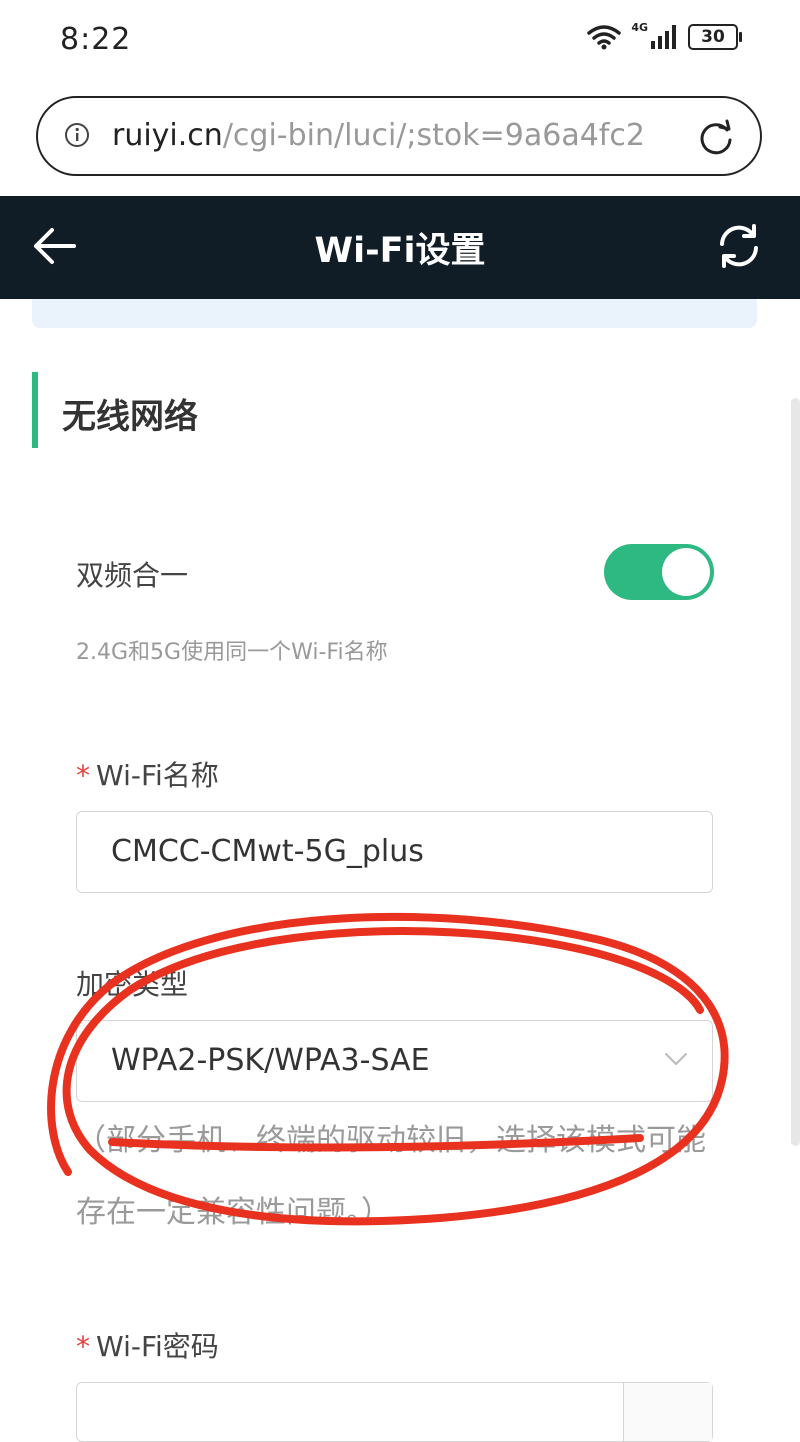 This screenshot has width=800, height=1442. What do you see at coordinates (157, 1346) in the screenshot?
I see `wifi-password-label-text: Wi-Fi密码` at bounding box center [157, 1346].